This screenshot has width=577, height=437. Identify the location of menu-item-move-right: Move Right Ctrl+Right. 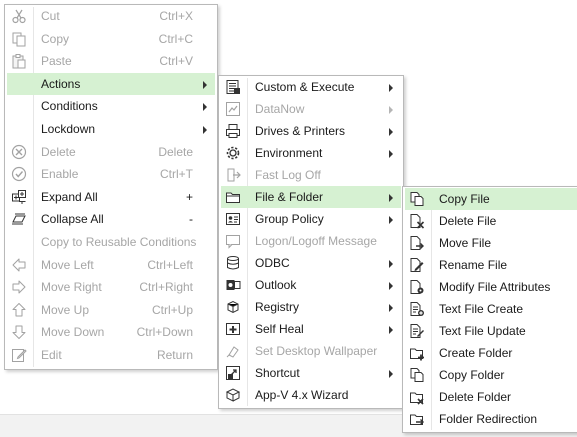
(111, 287).